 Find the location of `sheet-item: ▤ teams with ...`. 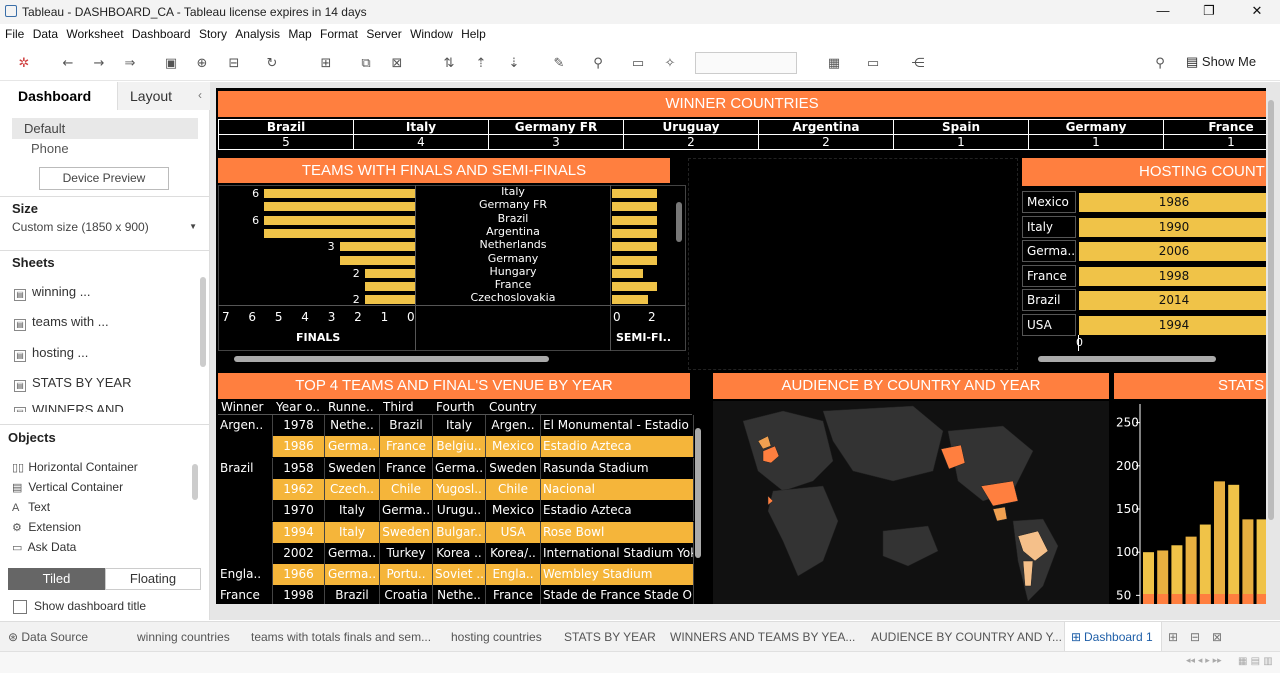

sheet-item: ▤ teams with ... is located at coordinates (61, 322).